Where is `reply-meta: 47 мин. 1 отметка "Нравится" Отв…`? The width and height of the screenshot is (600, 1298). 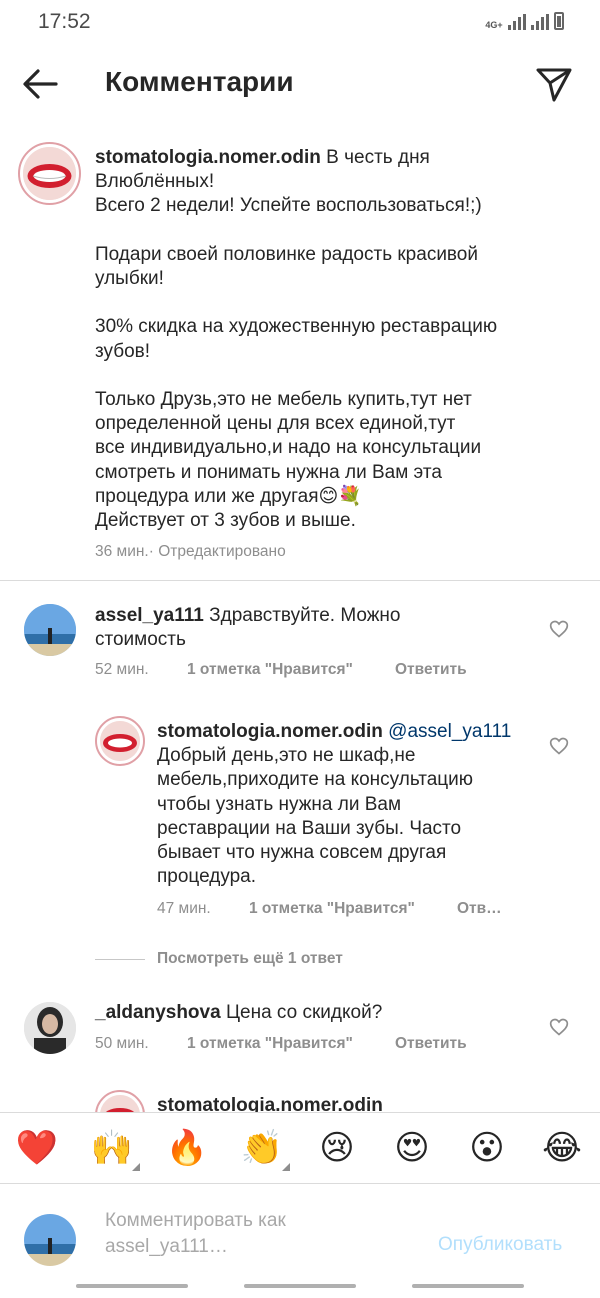 reply-meta: 47 мин. 1 отметка "Нравится" Отв… is located at coordinates (329, 909).